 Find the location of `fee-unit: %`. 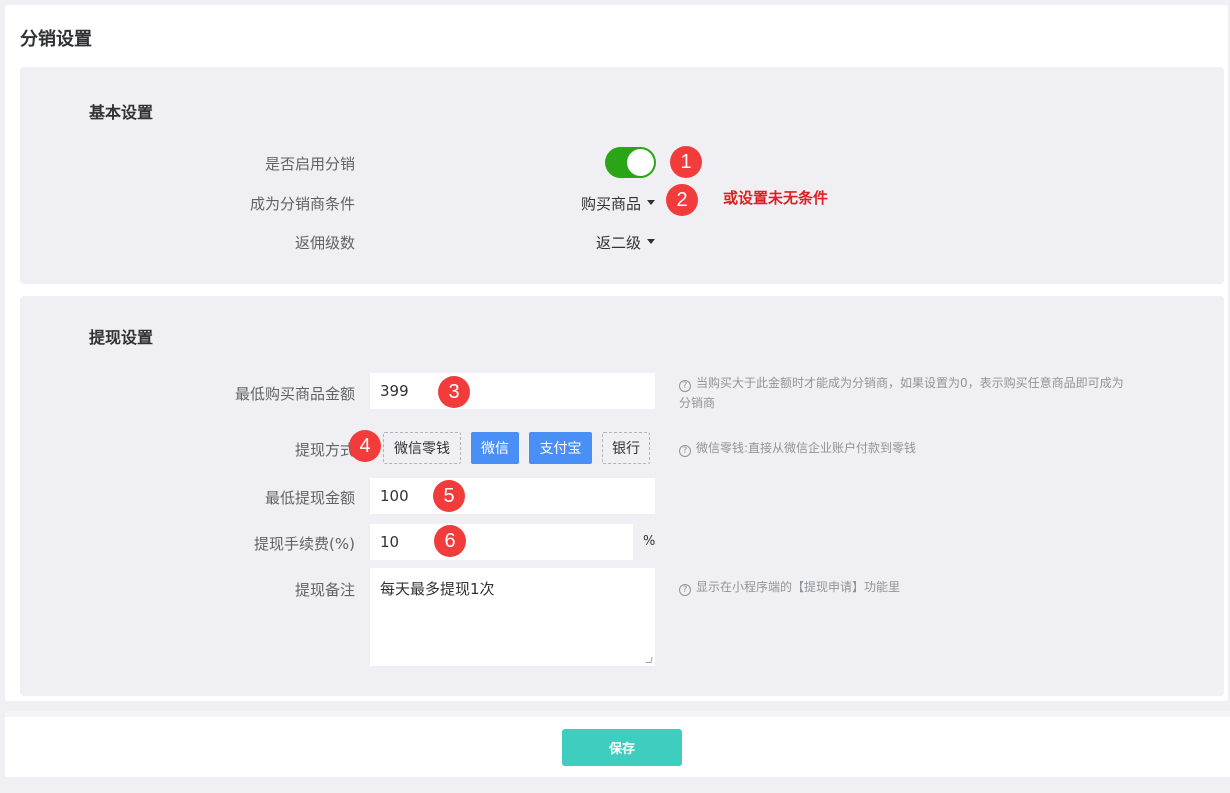

fee-unit: % is located at coordinates (649, 541).